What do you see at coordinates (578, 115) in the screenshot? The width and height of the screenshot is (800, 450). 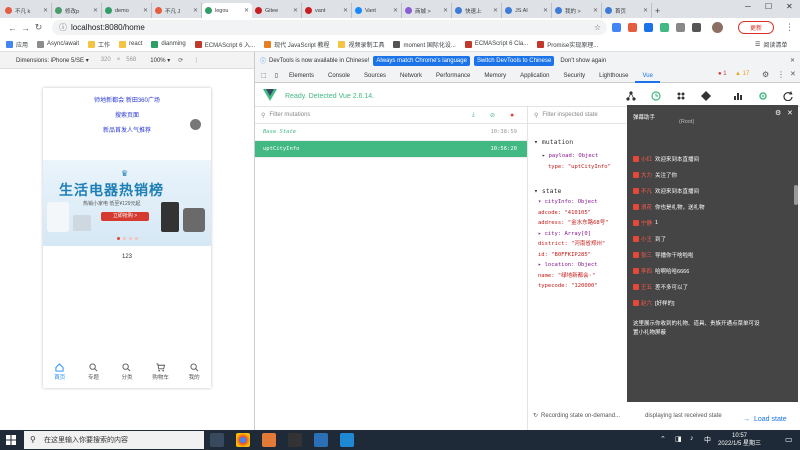 I see `state-filter: ⚲ Filter inspected state` at bounding box center [578, 115].